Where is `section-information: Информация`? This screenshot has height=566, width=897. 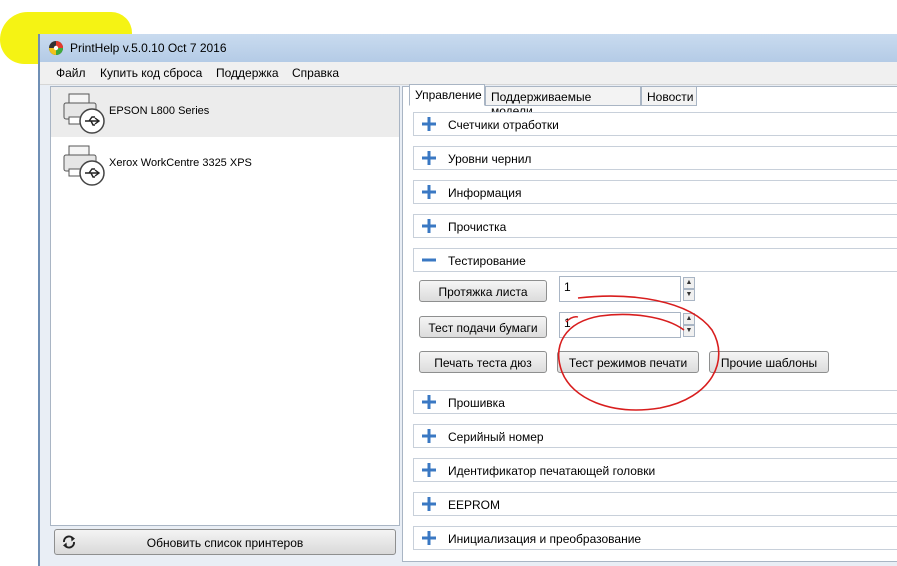
section-information: Информация is located at coordinates (655, 192).